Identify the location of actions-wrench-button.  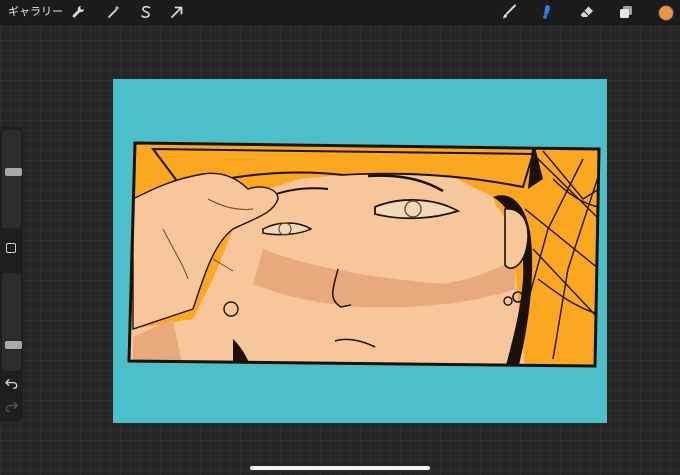
(78, 12).